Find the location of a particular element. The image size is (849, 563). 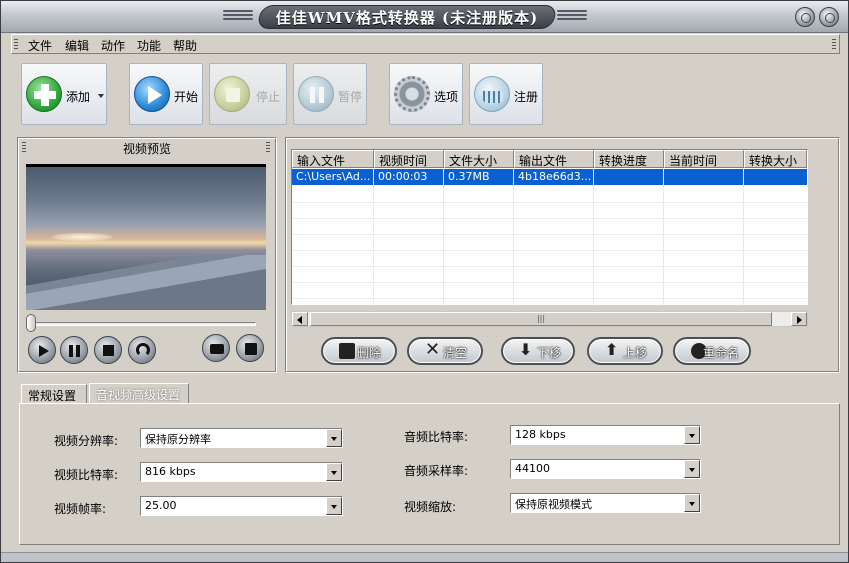

column-current-time: 当前时间 is located at coordinates (704, 159).